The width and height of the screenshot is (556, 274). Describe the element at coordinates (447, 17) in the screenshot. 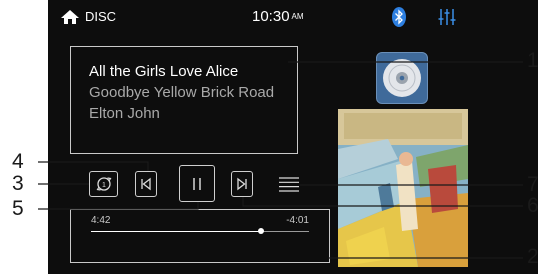

I see `equalizer-icon` at that location.